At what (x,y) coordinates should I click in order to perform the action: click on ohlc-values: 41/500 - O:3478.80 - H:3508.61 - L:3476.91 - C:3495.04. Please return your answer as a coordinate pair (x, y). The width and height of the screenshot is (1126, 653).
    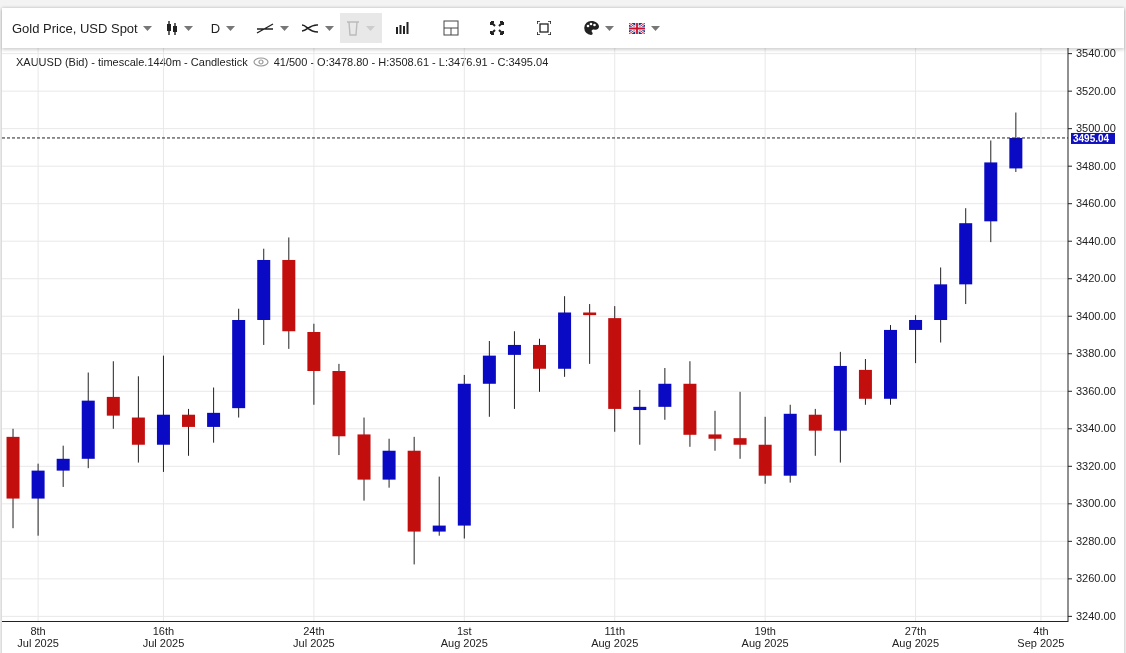
    Looking at the image, I should click on (411, 62).